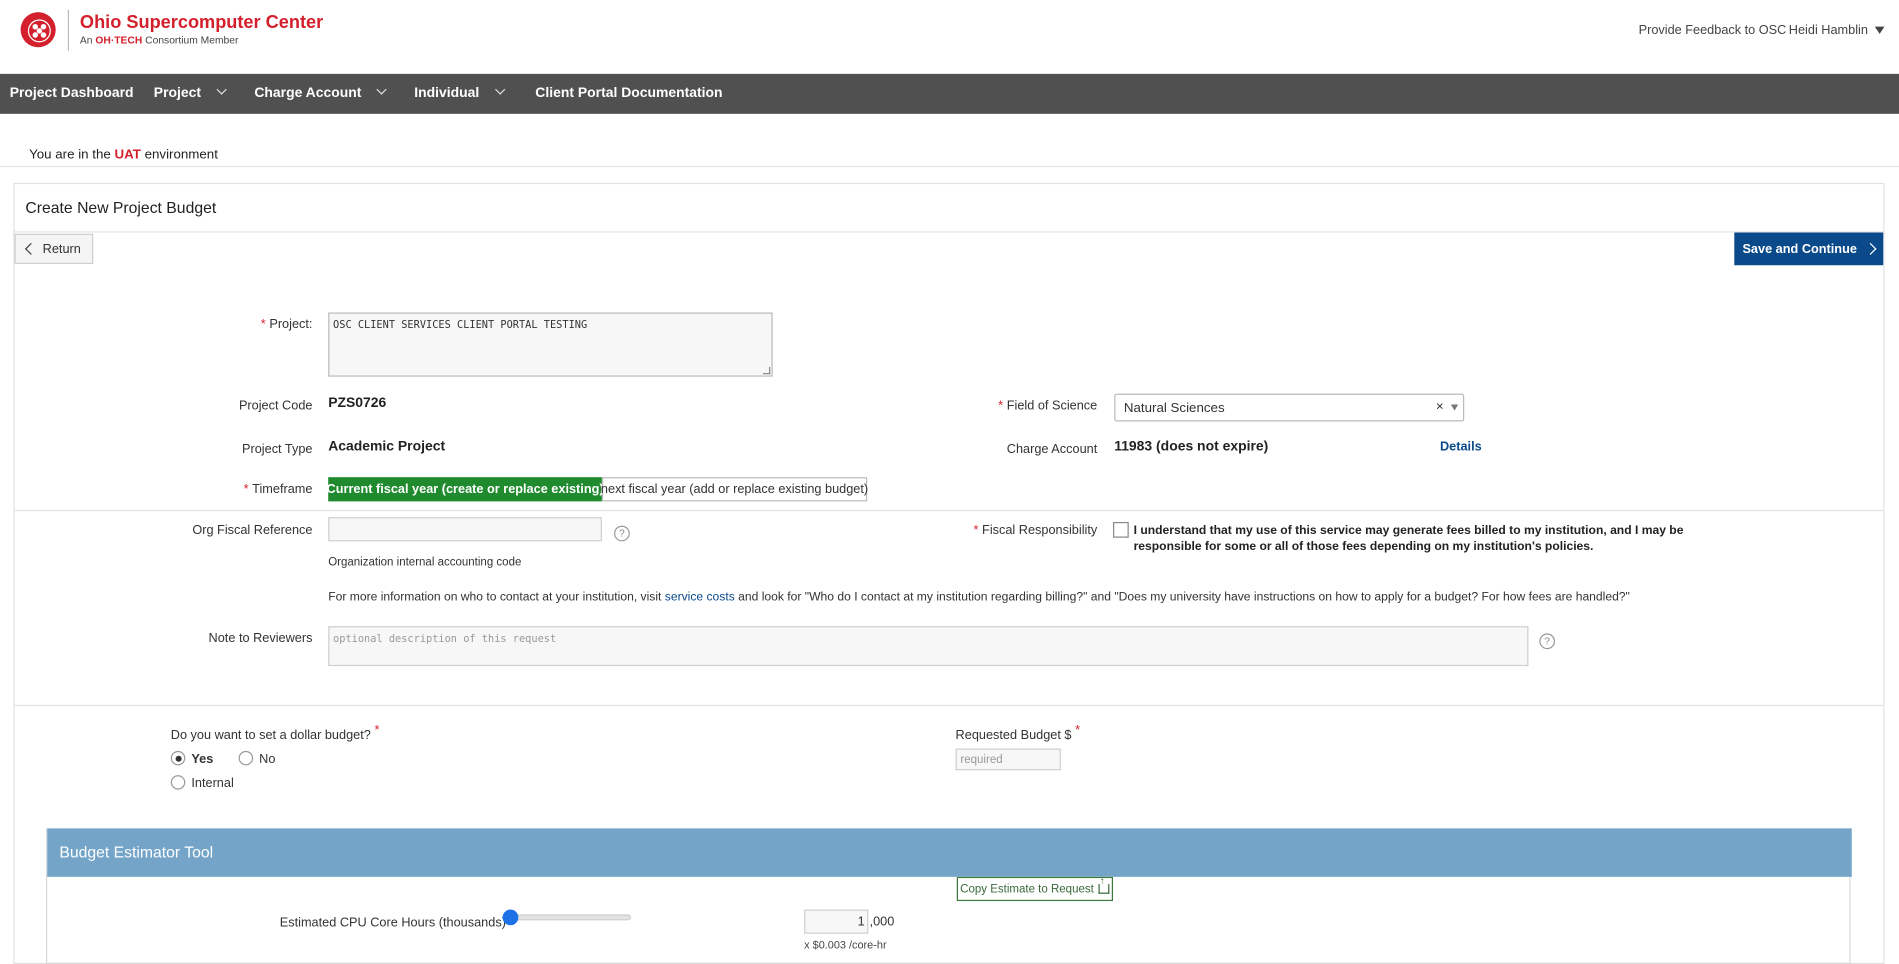  I want to click on fiscal-responsibility-label-text: Fiscal Responsibility, so click(1040, 530).